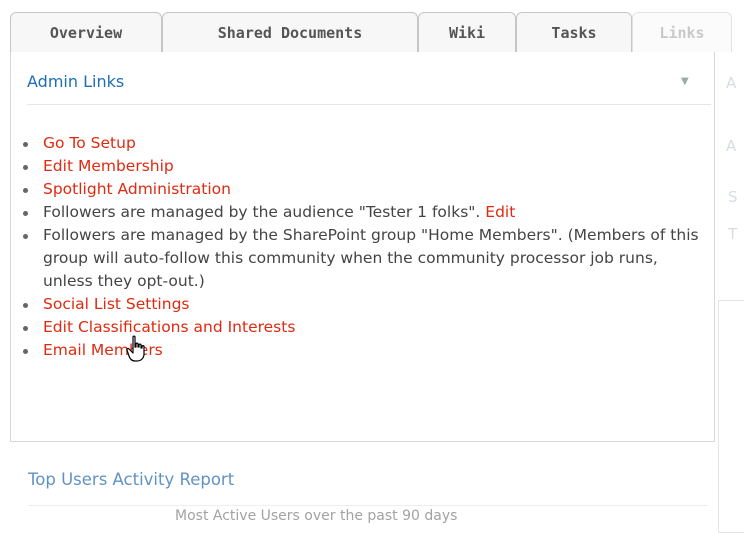  I want to click on tab-overview: Overview, so click(86, 32).